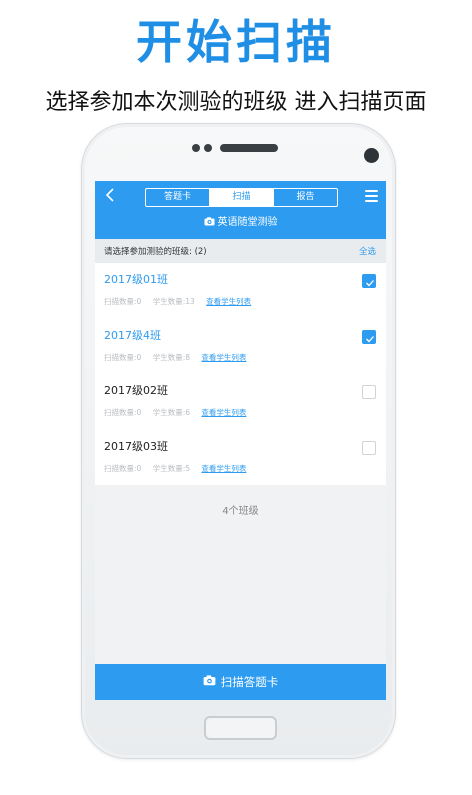  I want to click on class-name: 2017级02班, so click(136, 390).